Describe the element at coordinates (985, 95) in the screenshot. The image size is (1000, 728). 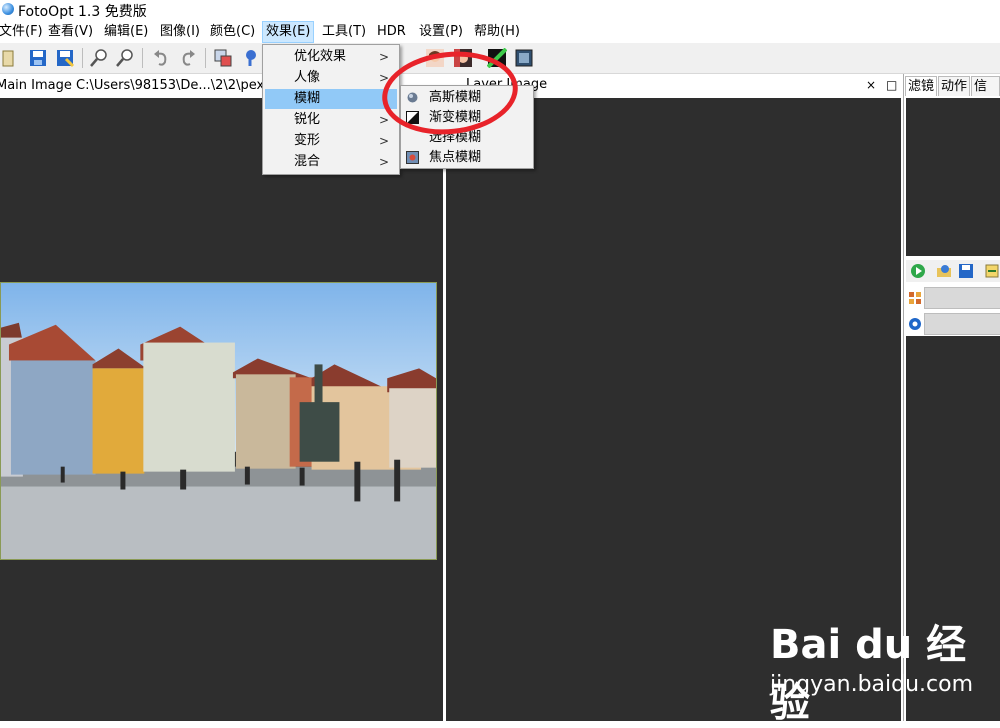
I see `tab-info: 信息` at that location.